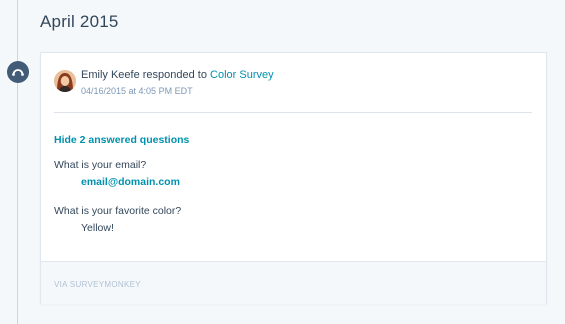 Image resolution: width=565 pixels, height=324 pixels. What do you see at coordinates (17, 162) in the screenshot?
I see `timeline-line` at bounding box center [17, 162].